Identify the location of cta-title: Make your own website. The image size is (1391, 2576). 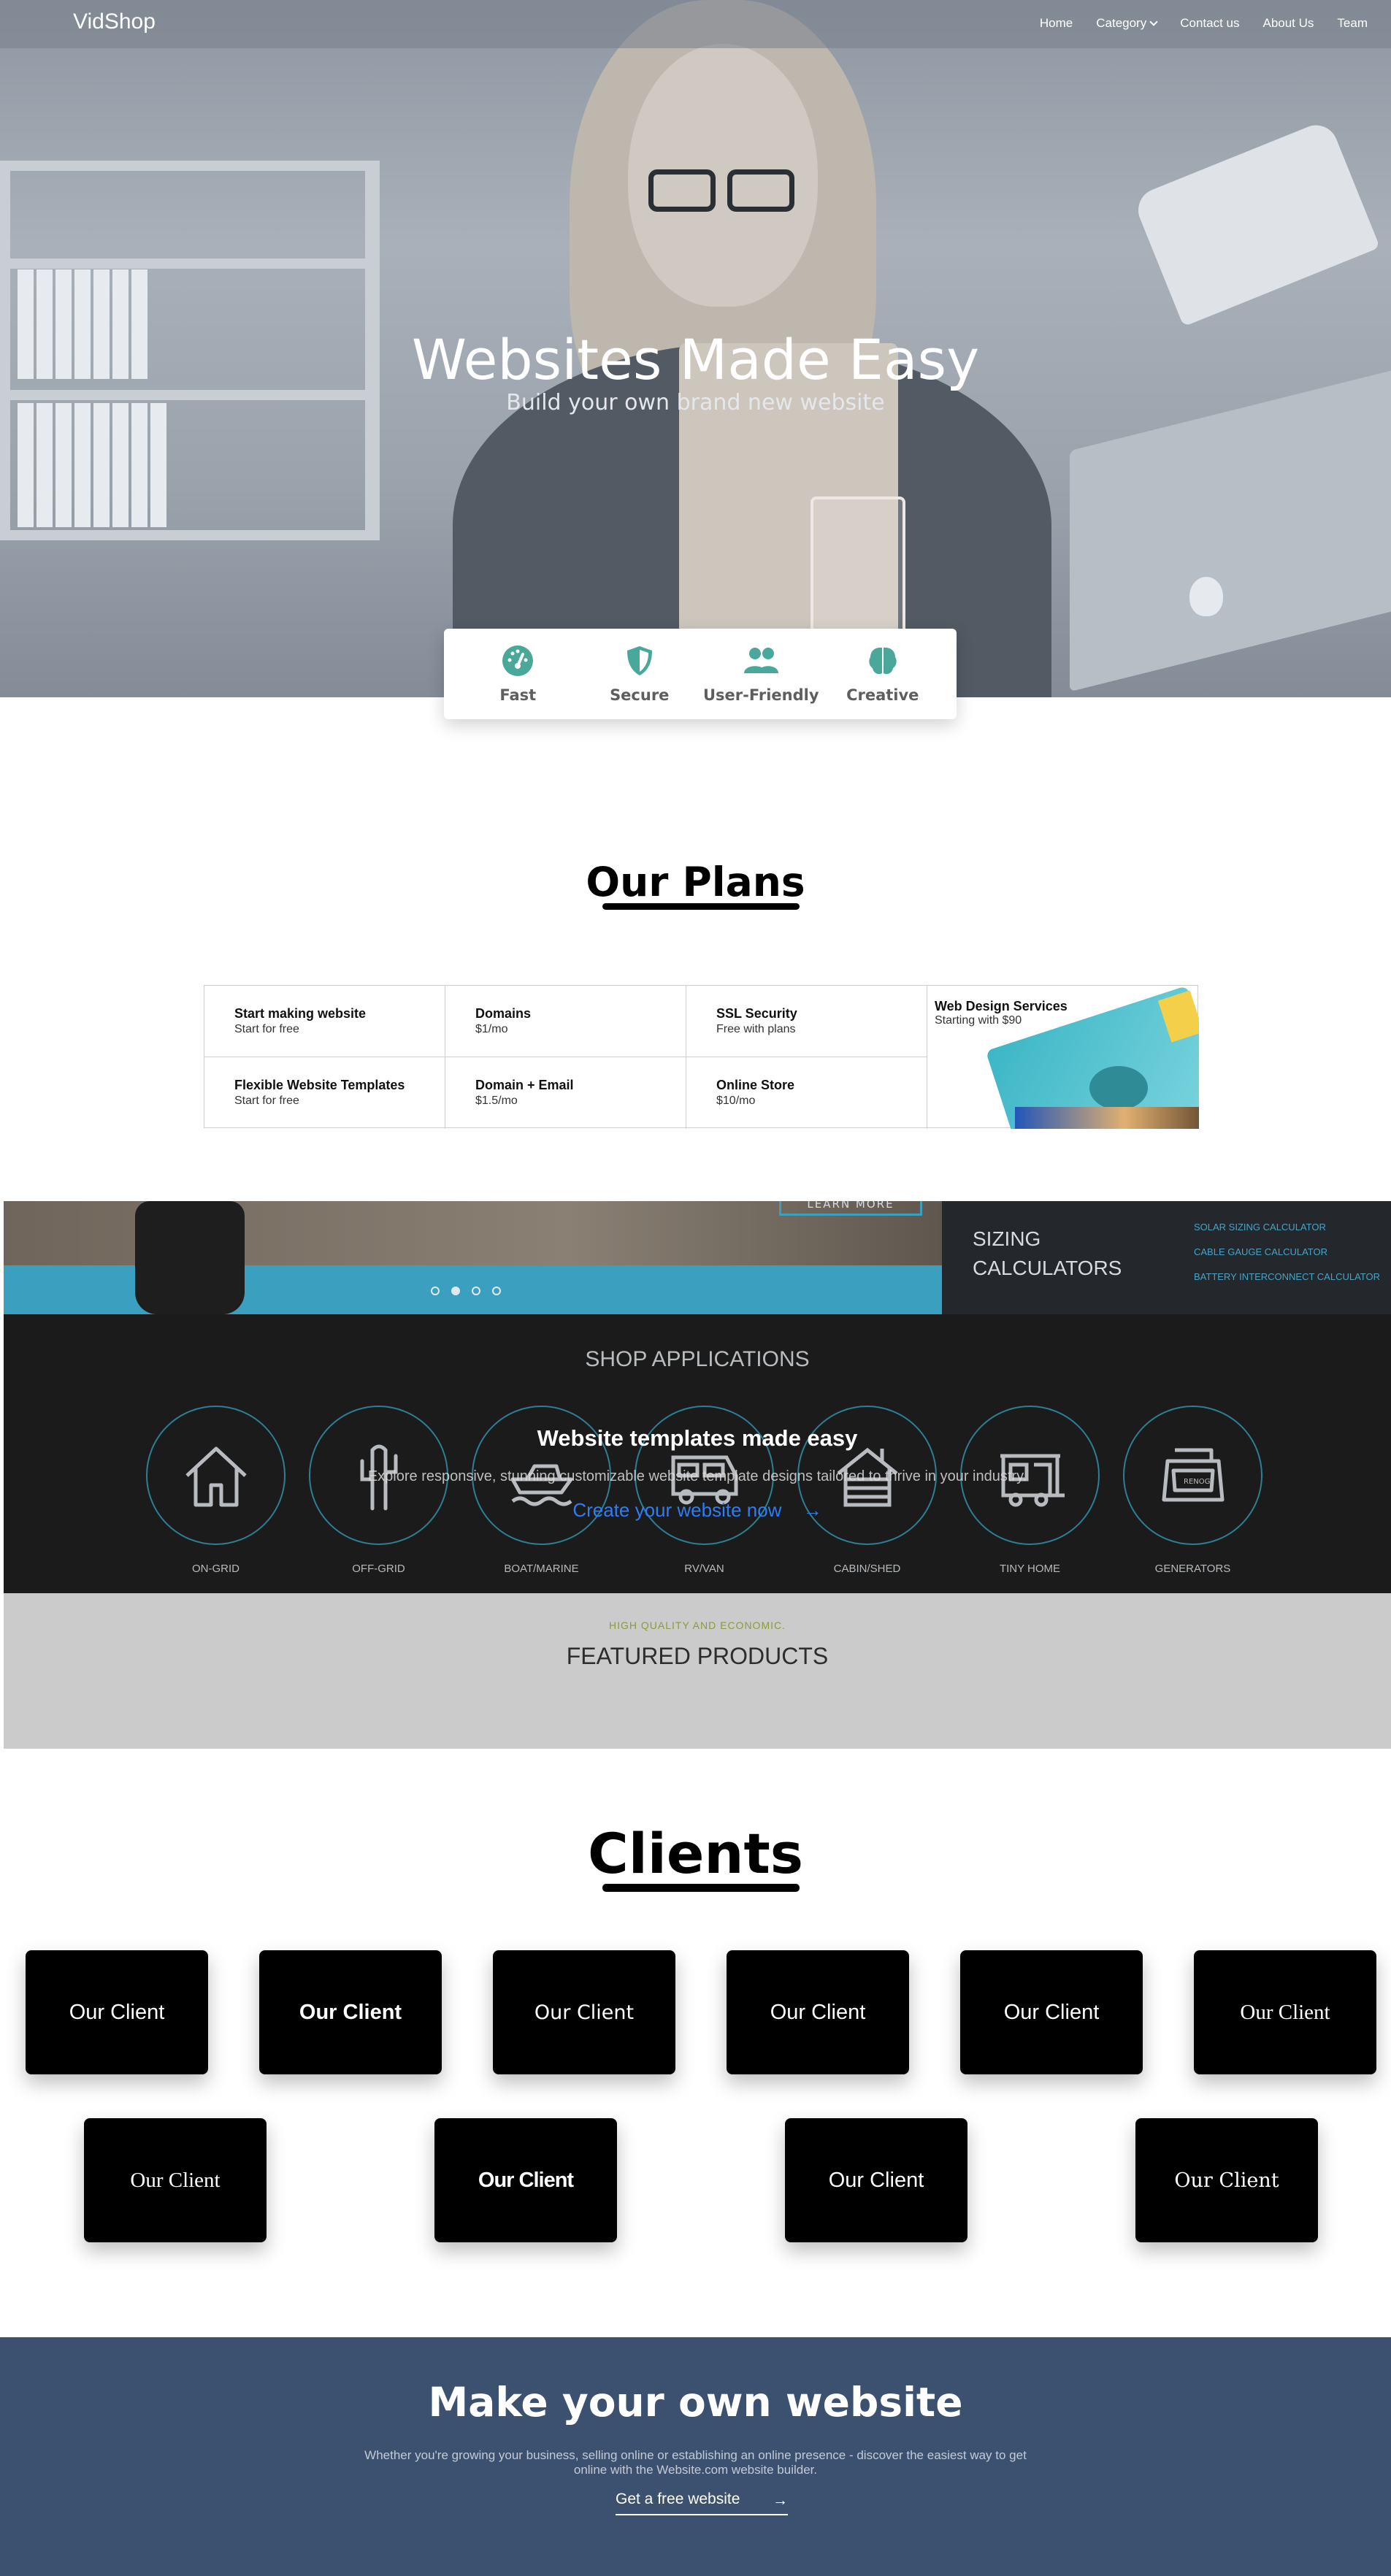
(695, 2402).